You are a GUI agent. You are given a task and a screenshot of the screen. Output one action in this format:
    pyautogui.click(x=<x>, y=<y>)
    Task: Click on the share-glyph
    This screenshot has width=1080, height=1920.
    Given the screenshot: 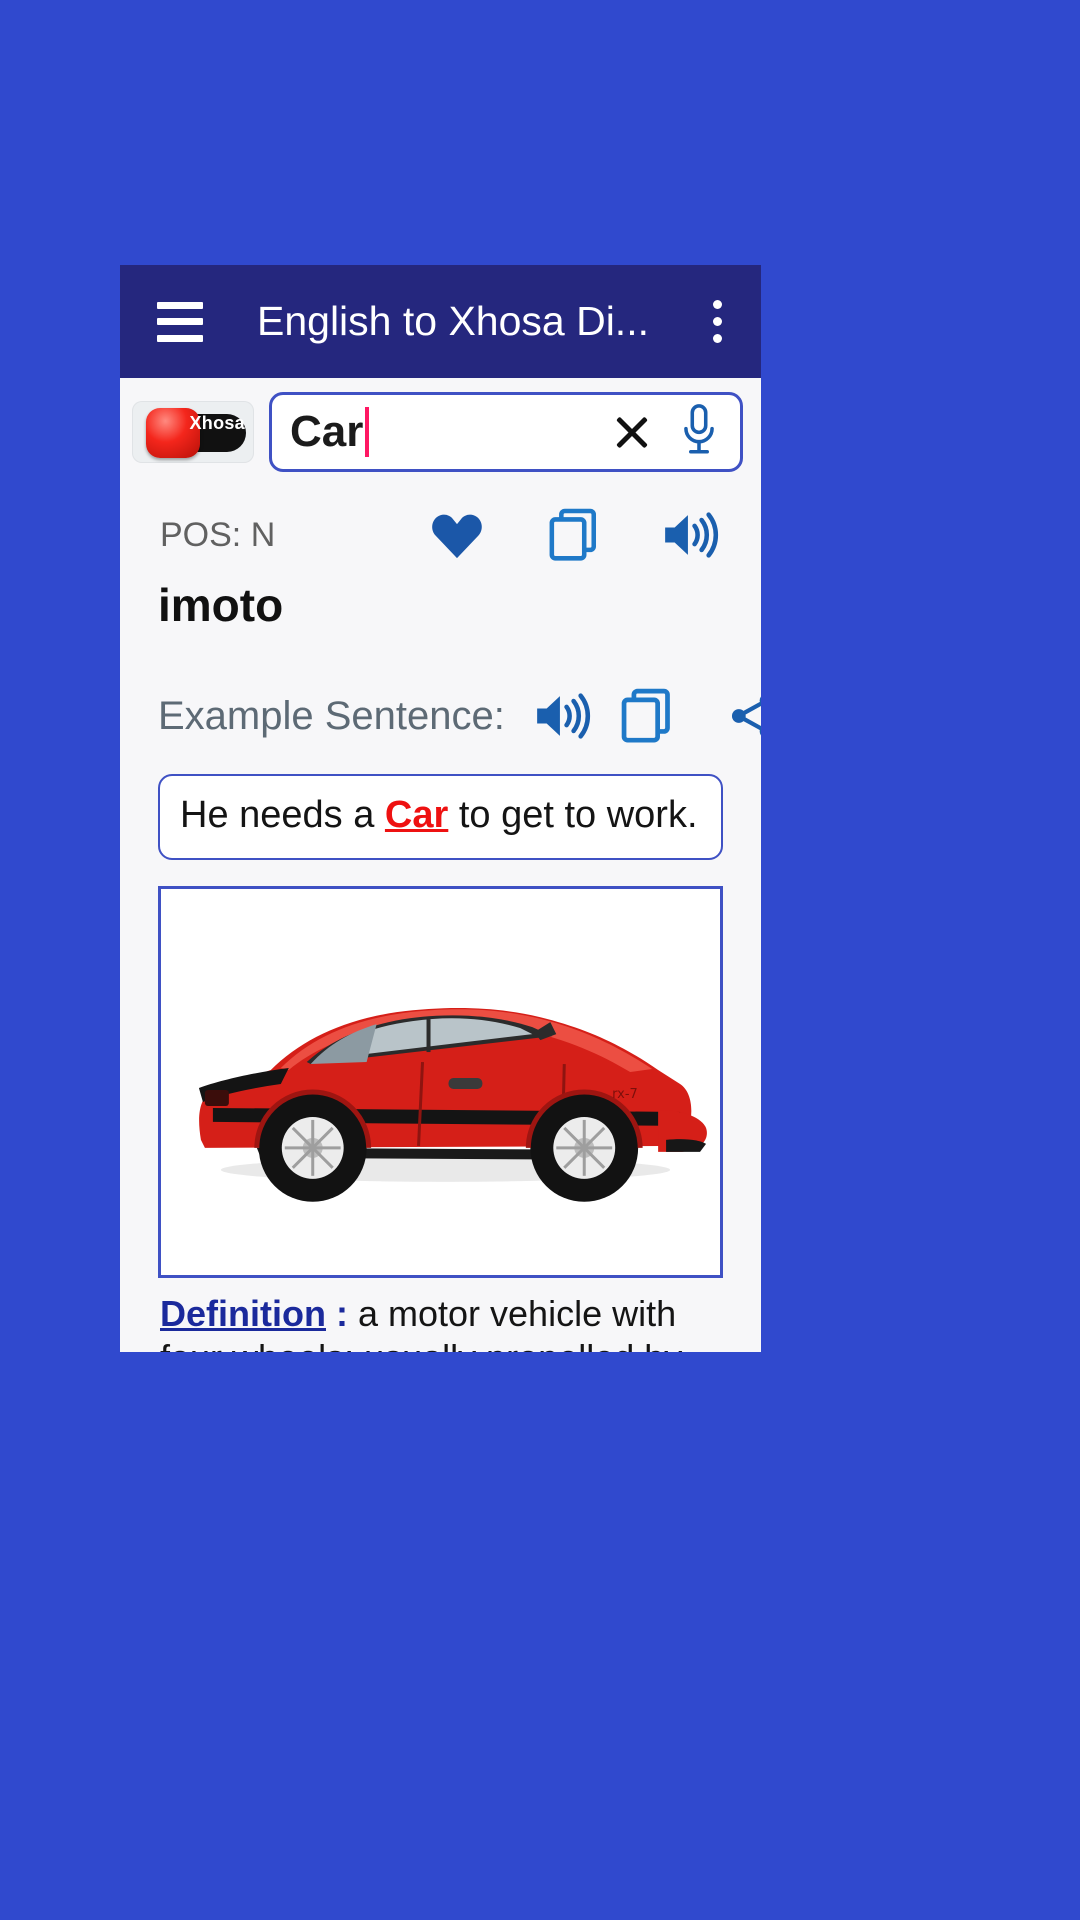 What is the action you would take?
    pyautogui.click(x=746, y=716)
    